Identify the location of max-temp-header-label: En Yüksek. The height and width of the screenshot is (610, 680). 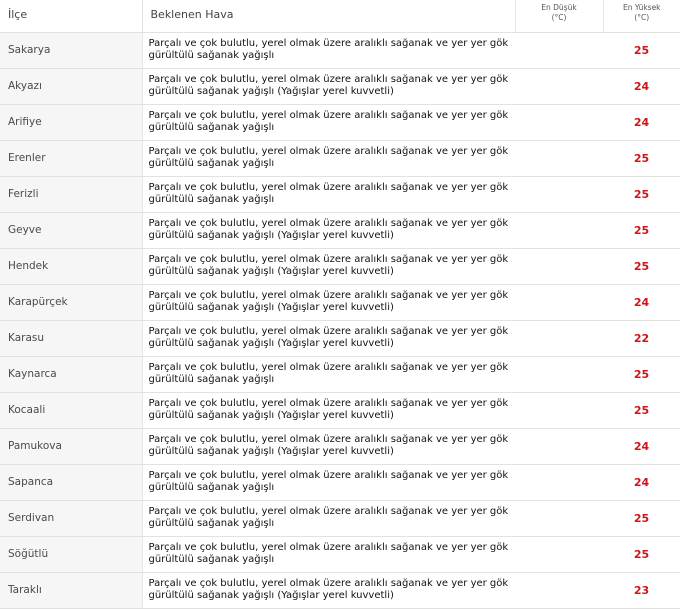
(641, 7).